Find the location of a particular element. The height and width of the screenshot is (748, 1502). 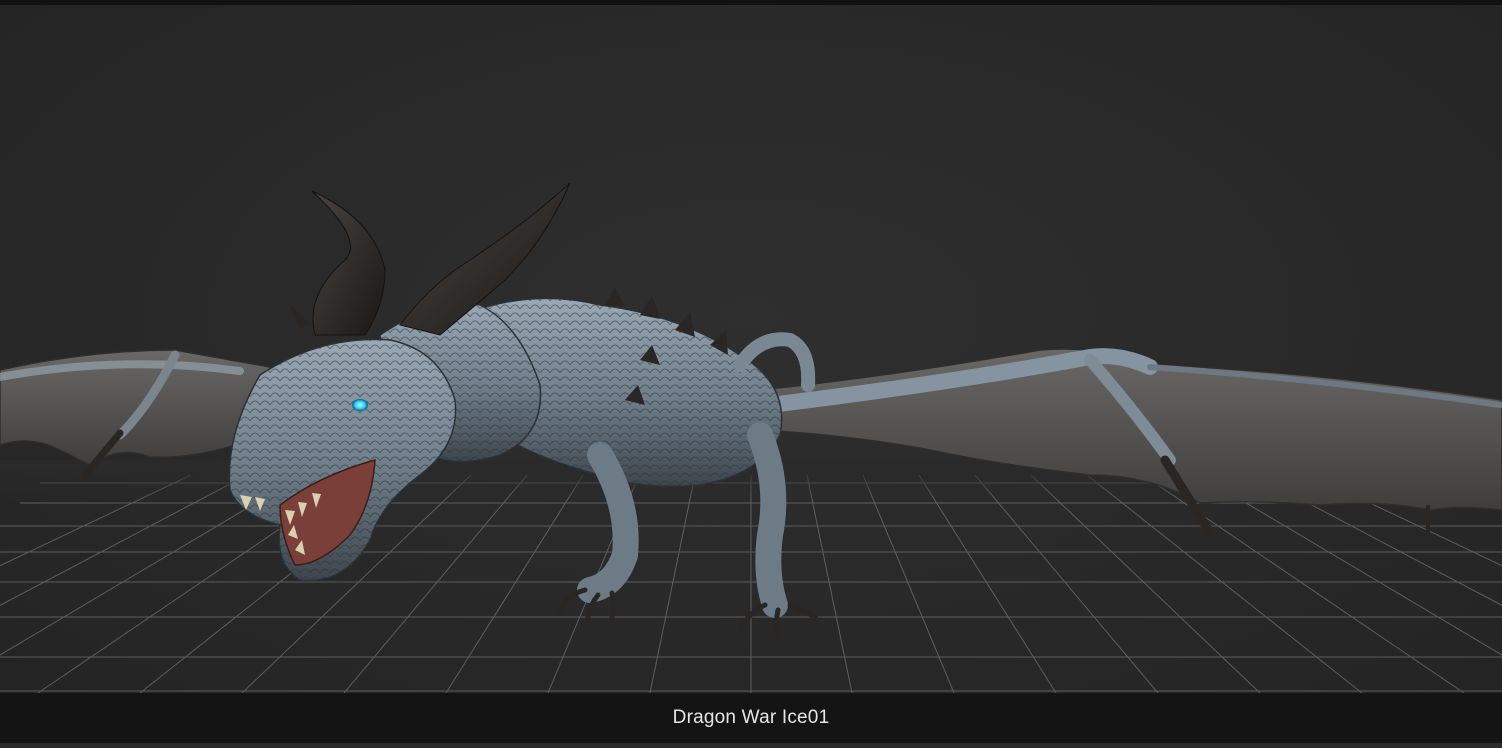

caption-bar: Dragon War Ice01 is located at coordinates (751, 718).